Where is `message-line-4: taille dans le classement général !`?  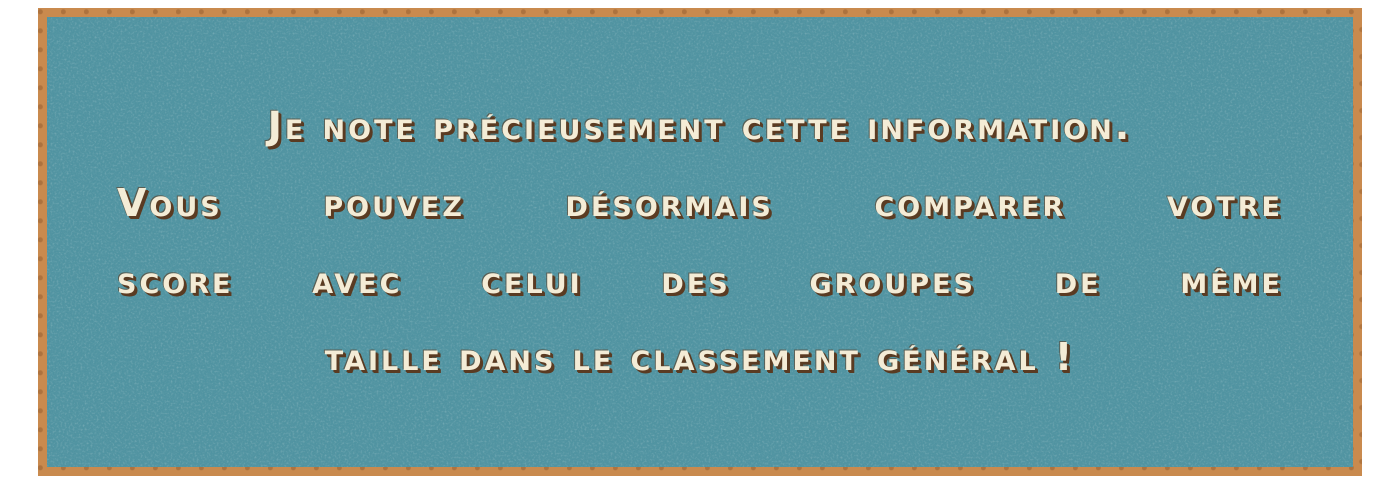
message-line-4: taille dans le classement général ! is located at coordinates (700, 357).